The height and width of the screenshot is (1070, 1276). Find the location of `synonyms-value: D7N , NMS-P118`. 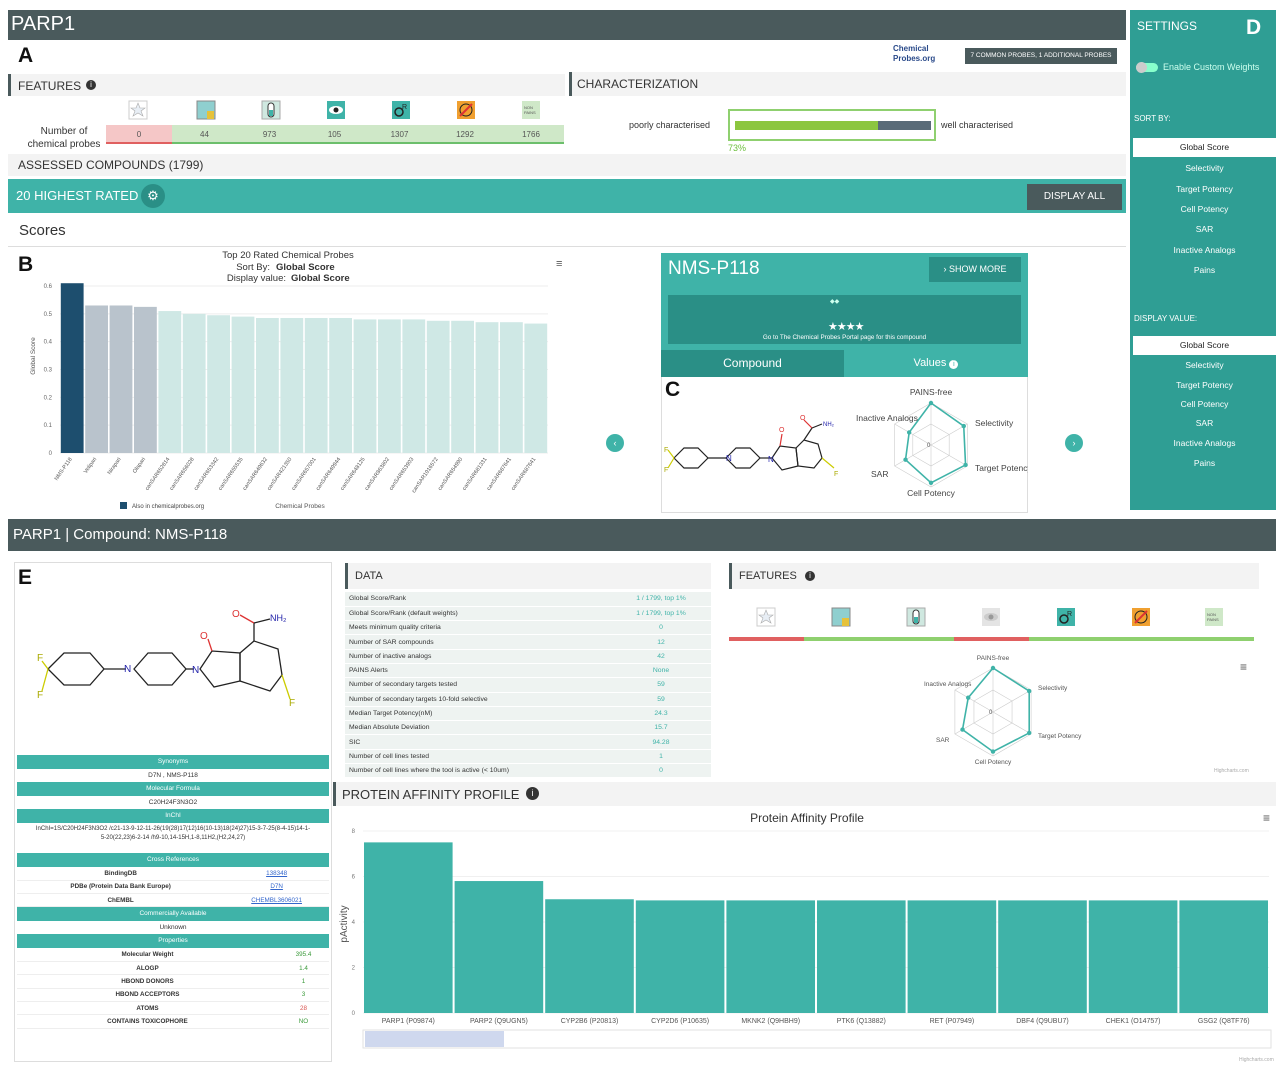

synonyms-value: D7N , NMS-P118 is located at coordinates (173, 775).